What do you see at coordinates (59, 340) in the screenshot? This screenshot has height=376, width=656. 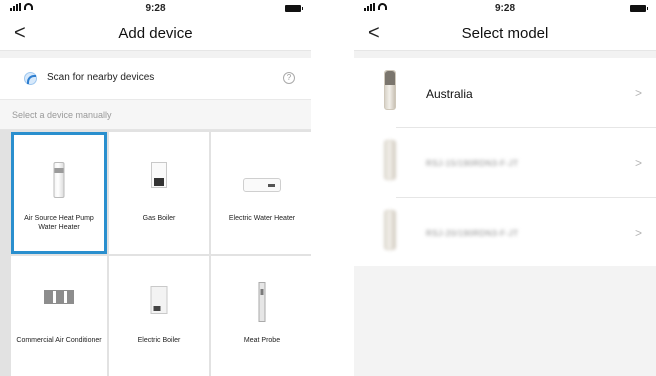 I see `device-label: Commercial Air Conditioner` at bounding box center [59, 340].